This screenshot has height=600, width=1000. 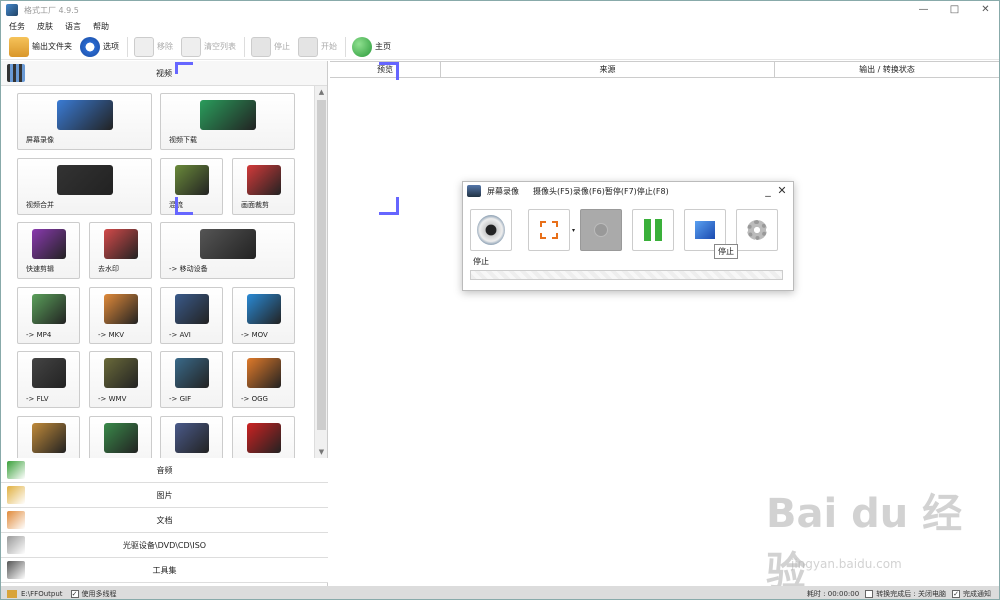 What do you see at coordinates (321, 452) in the screenshot?
I see `scroll-down-icon: ▼` at bounding box center [321, 452].